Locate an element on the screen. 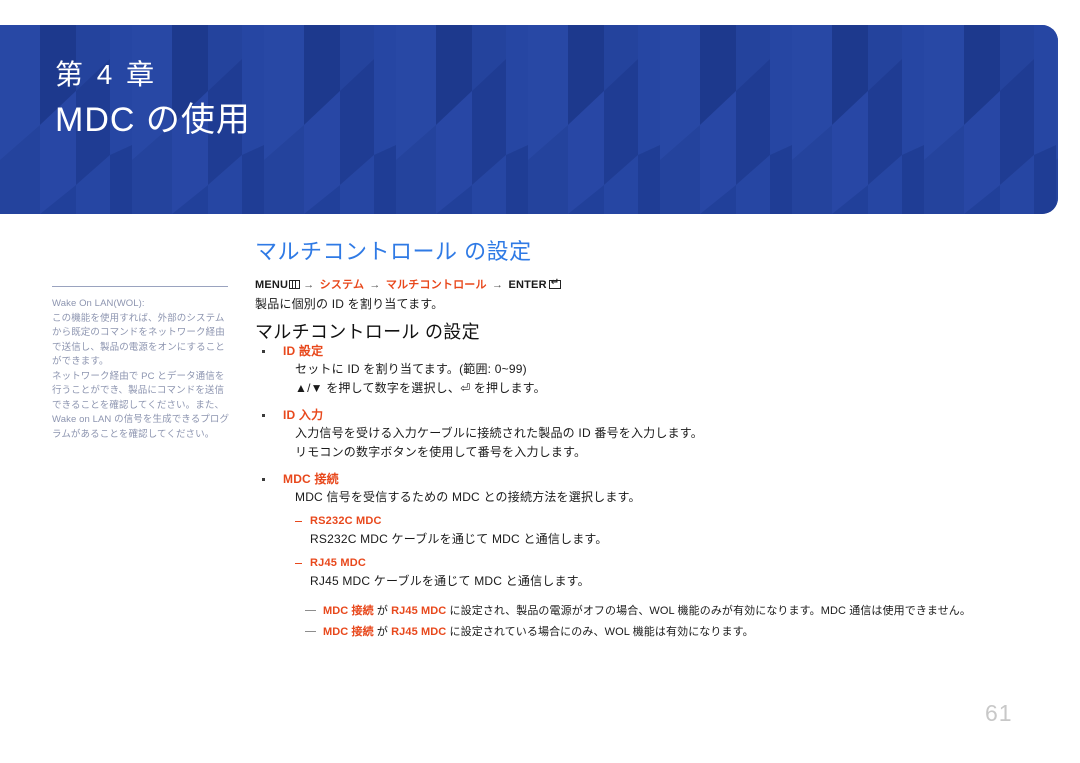 The height and width of the screenshot is (763, 1080). section-heading: マルチコントロール の設定 is located at coordinates (393, 251).